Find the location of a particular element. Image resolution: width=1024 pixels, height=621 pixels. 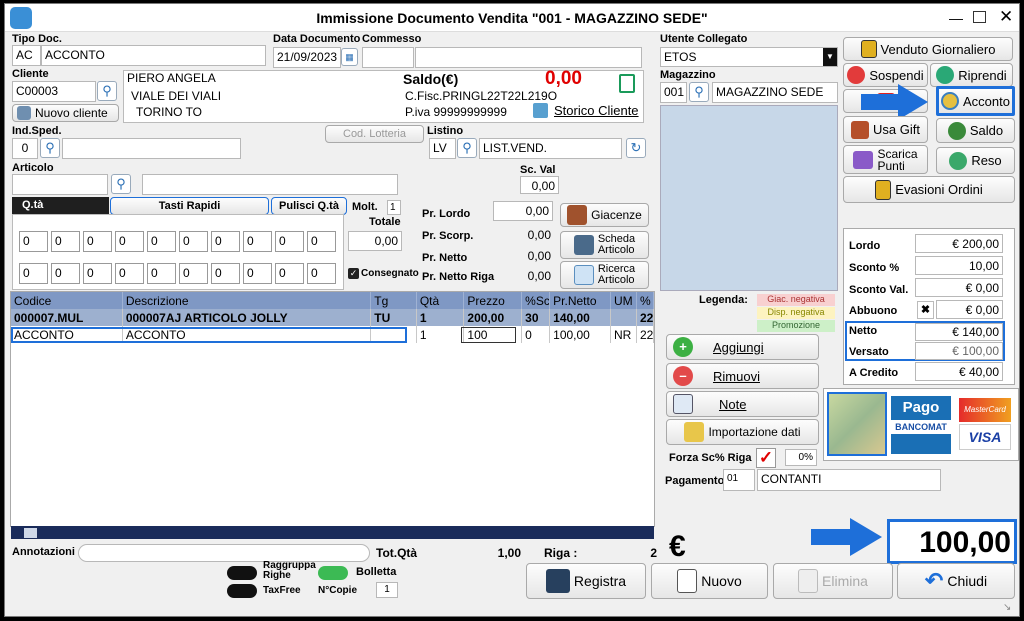

rimuovi-button: – Rimuovi is located at coordinates (742, 376).